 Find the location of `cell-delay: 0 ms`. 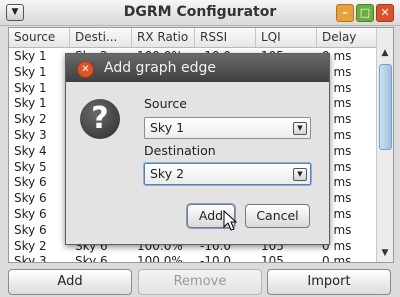

cell-delay: 0 ms is located at coordinates (337, 258).